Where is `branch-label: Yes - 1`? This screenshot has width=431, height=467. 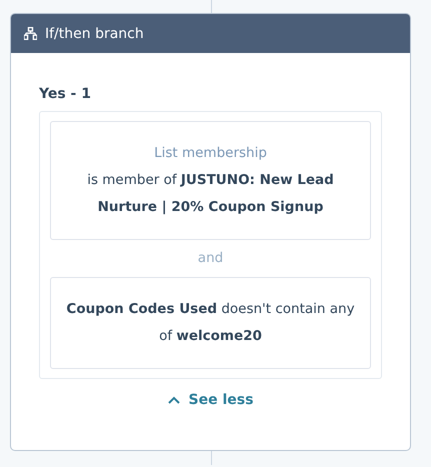
branch-label: Yes - 1 is located at coordinates (65, 95).